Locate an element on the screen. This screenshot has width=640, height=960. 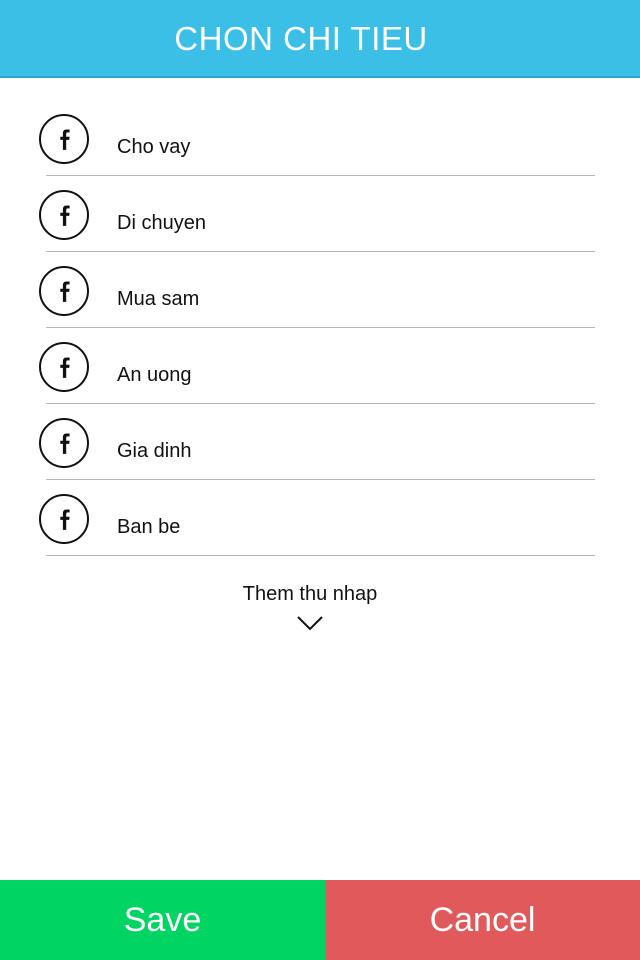
save-button: Save is located at coordinates (162, 920).